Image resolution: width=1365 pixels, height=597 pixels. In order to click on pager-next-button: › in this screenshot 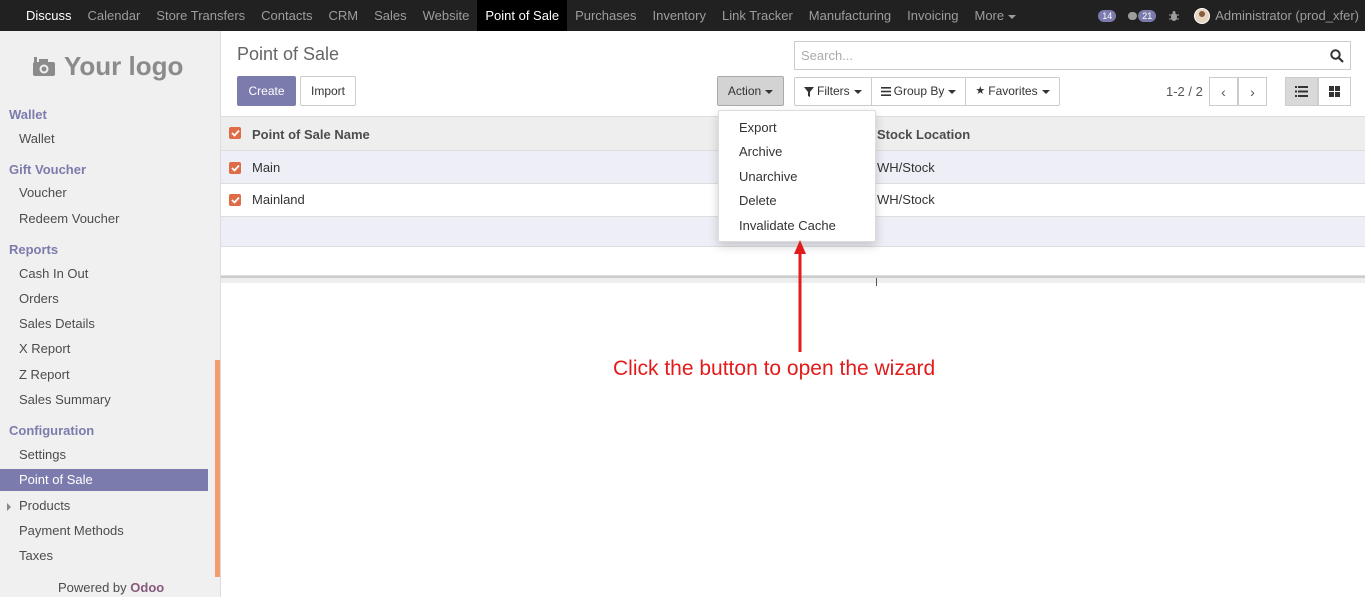, I will do `click(1252, 91)`.